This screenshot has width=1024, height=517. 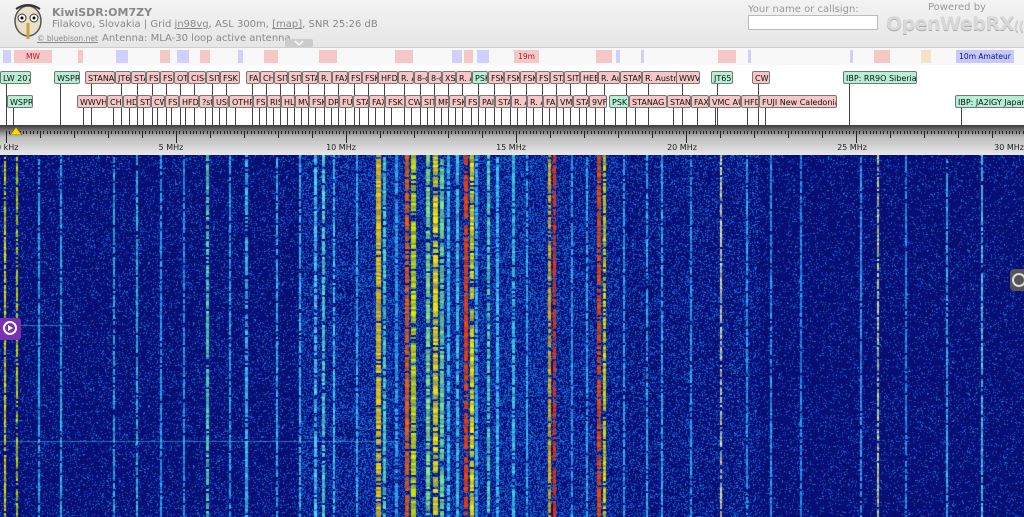 What do you see at coordinates (33, 56) in the screenshot?
I see `band-segment: MW` at bounding box center [33, 56].